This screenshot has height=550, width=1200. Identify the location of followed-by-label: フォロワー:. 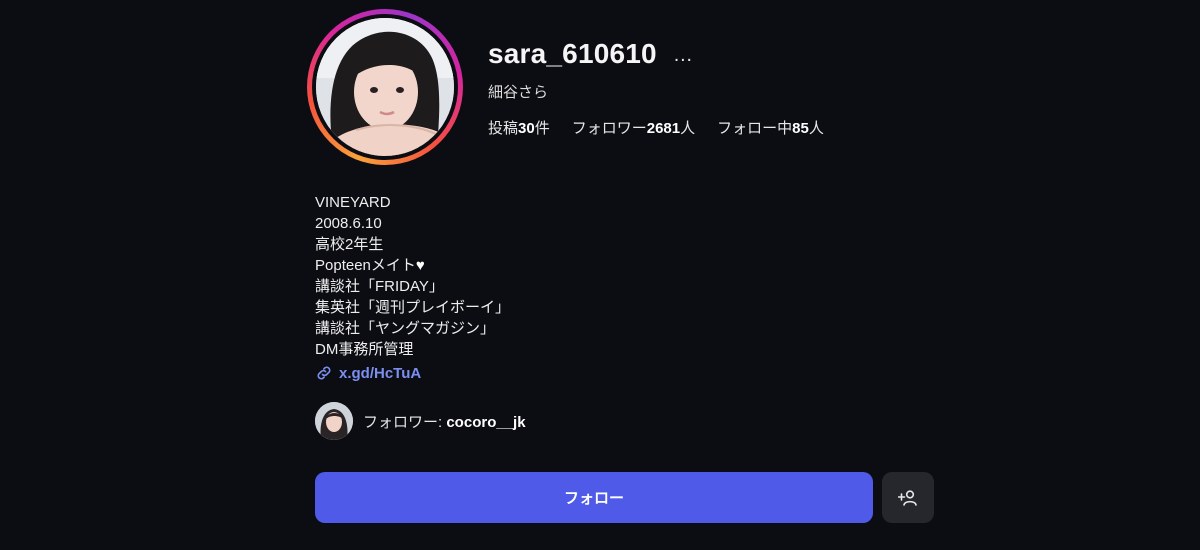
(405, 422).